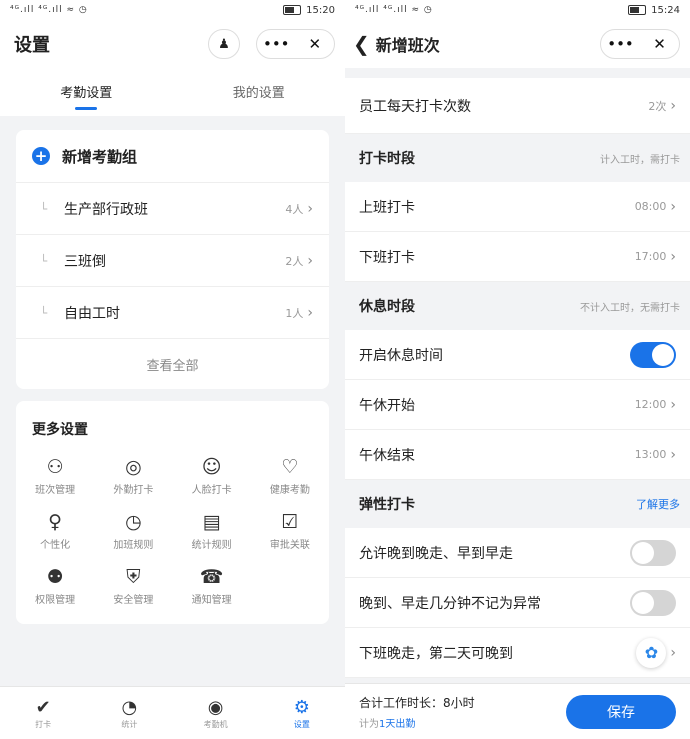 This screenshot has height=739, width=690. I want to click on stats-icon: ▤, so click(211, 522).